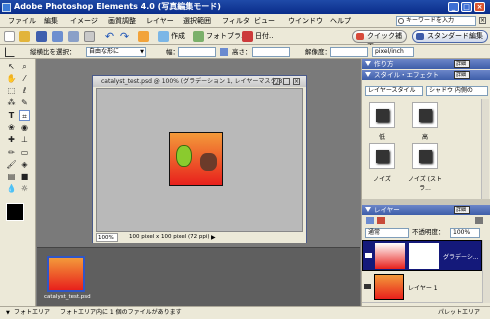 The width and height of the screenshot is (490, 319). I want to click on print-icon, so click(73, 36).